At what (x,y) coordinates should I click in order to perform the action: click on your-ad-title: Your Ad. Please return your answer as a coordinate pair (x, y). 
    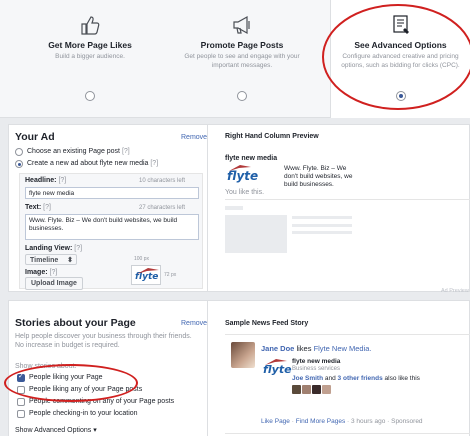
    Looking at the image, I should click on (35, 137).